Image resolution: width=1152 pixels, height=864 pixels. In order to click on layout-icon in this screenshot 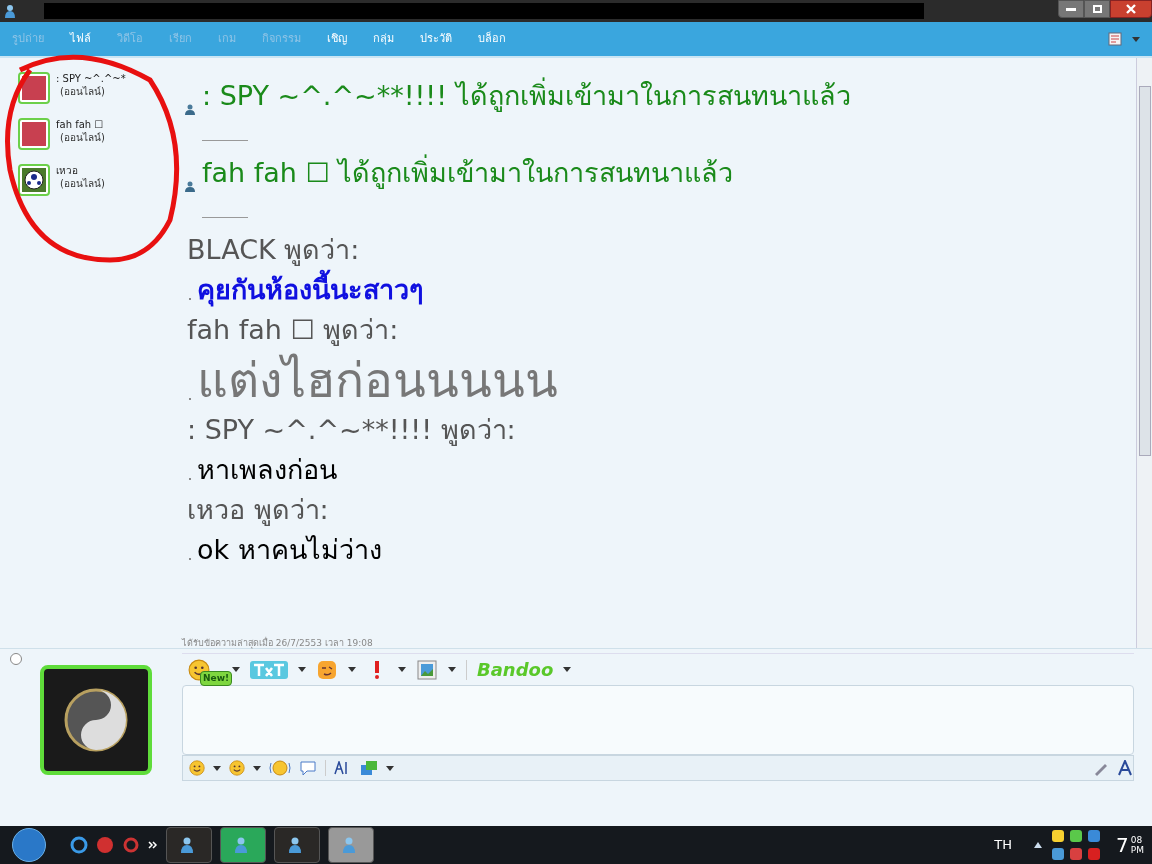, I will do `click(1116, 39)`.